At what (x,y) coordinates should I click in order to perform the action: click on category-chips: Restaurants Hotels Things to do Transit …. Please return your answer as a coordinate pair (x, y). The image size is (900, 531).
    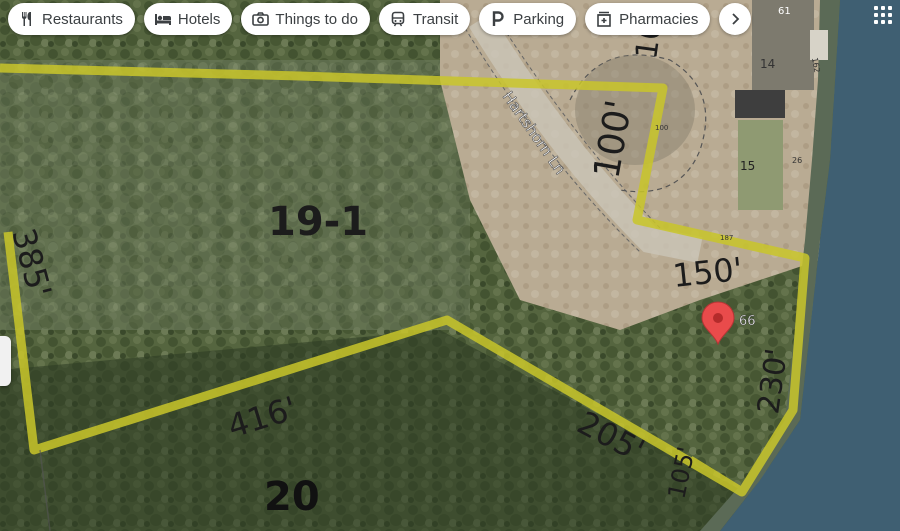
    Looking at the image, I should click on (380, 19).